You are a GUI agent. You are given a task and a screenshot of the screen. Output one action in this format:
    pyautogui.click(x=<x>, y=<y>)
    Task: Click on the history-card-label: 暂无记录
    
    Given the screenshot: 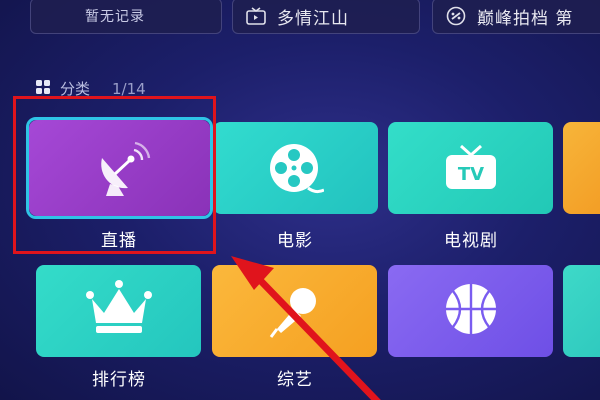 What is the action you would take?
    pyautogui.click(x=115, y=17)
    